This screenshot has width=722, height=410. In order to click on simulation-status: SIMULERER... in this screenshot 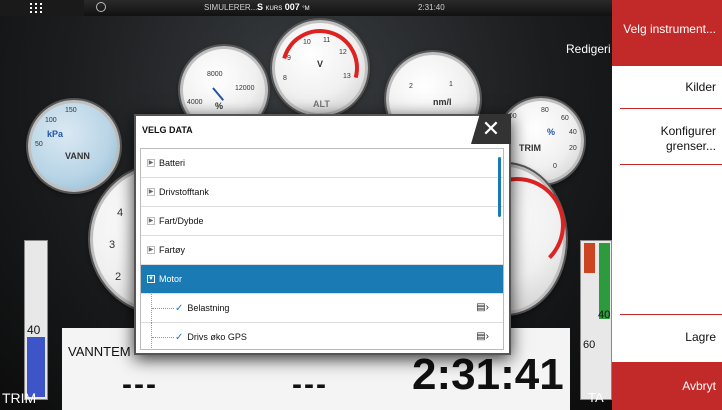, I will do `click(231, 7)`.